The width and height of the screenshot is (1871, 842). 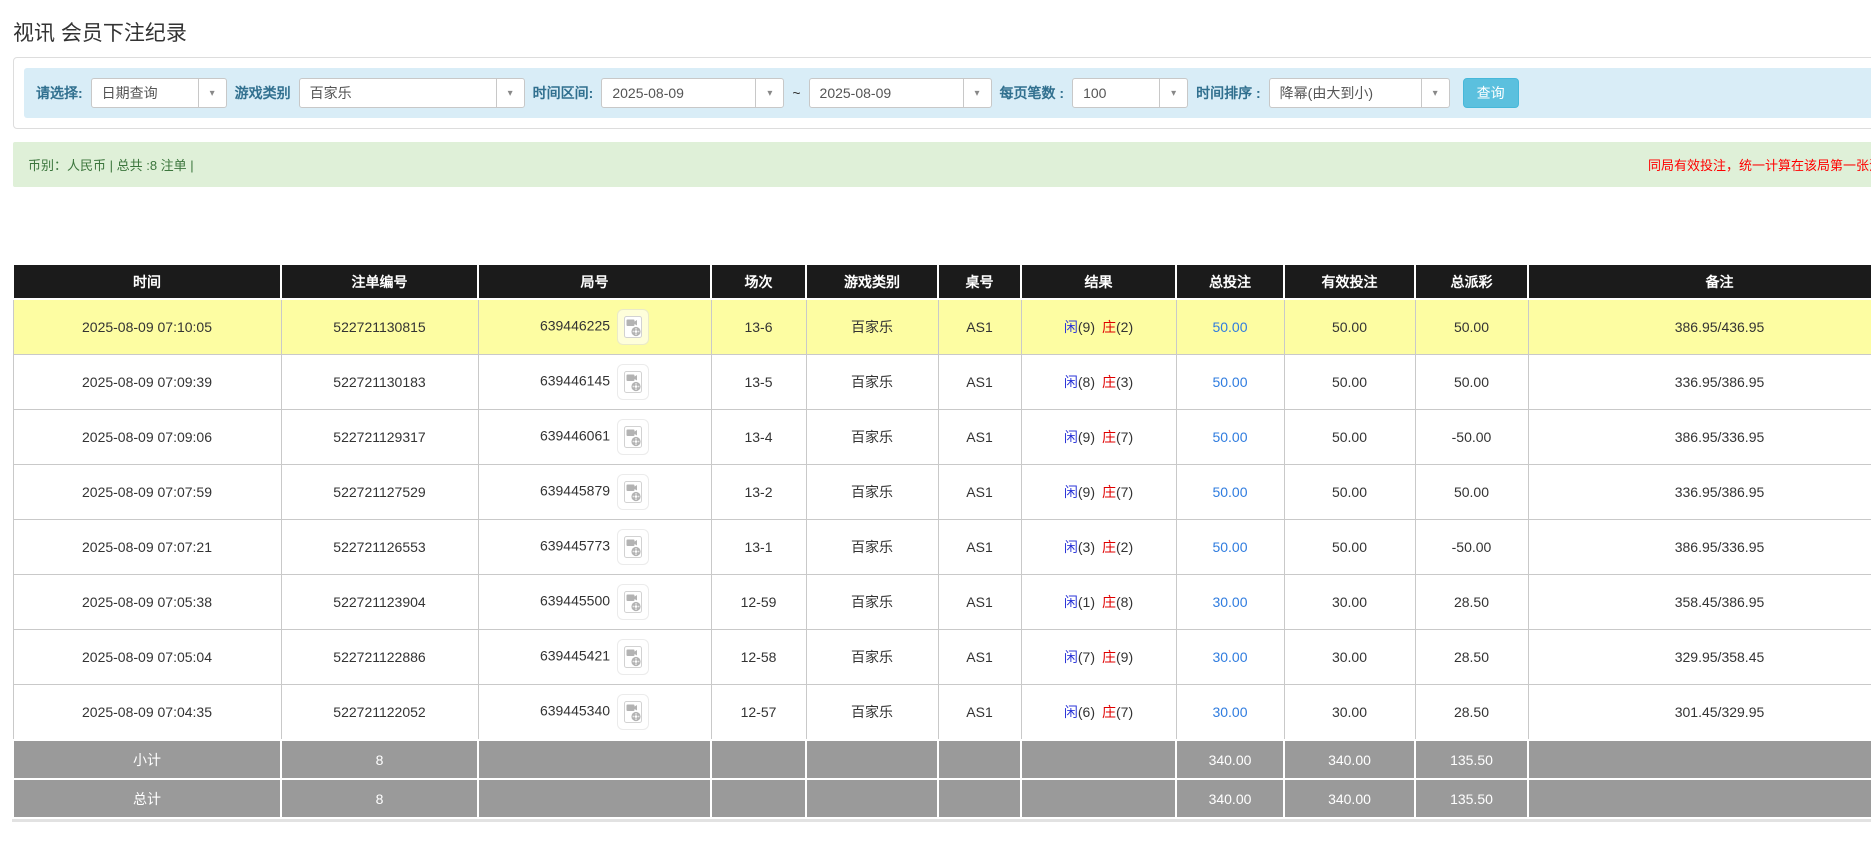 I want to click on summary-payout: 135.50, so click(x=1471, y=759).